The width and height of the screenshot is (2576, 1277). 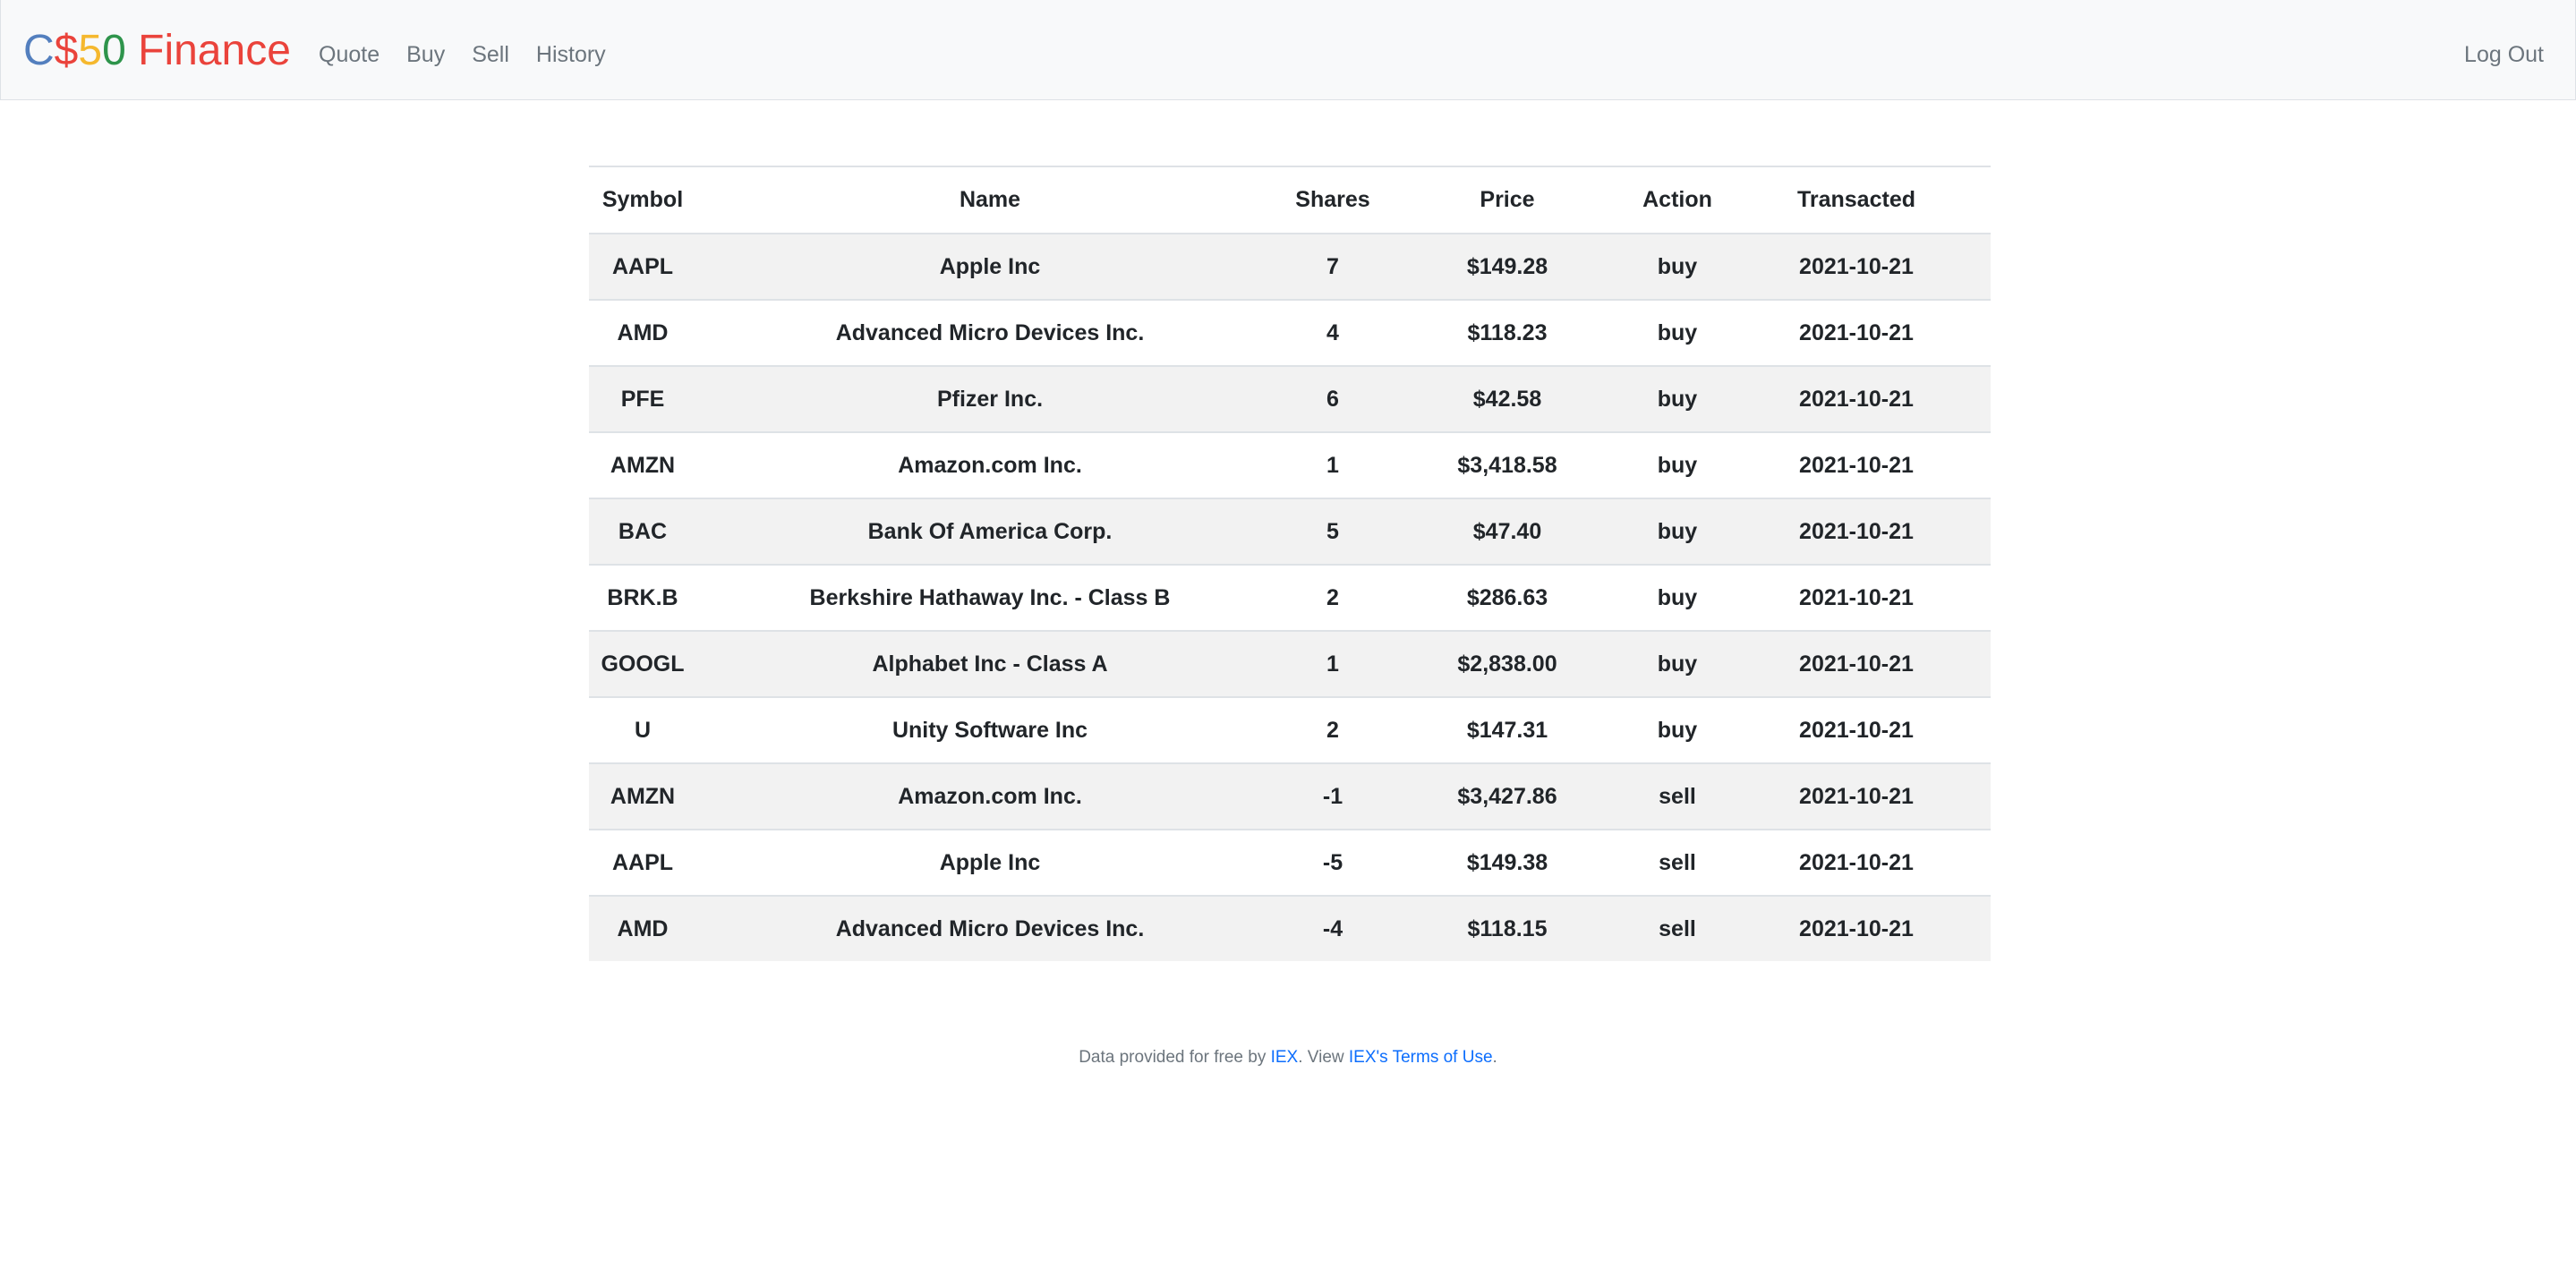 What do you see at coordinates (1507, 532) in the screenshot?
I see `cell-price: $47.40` at bounding box center [1507, 532].